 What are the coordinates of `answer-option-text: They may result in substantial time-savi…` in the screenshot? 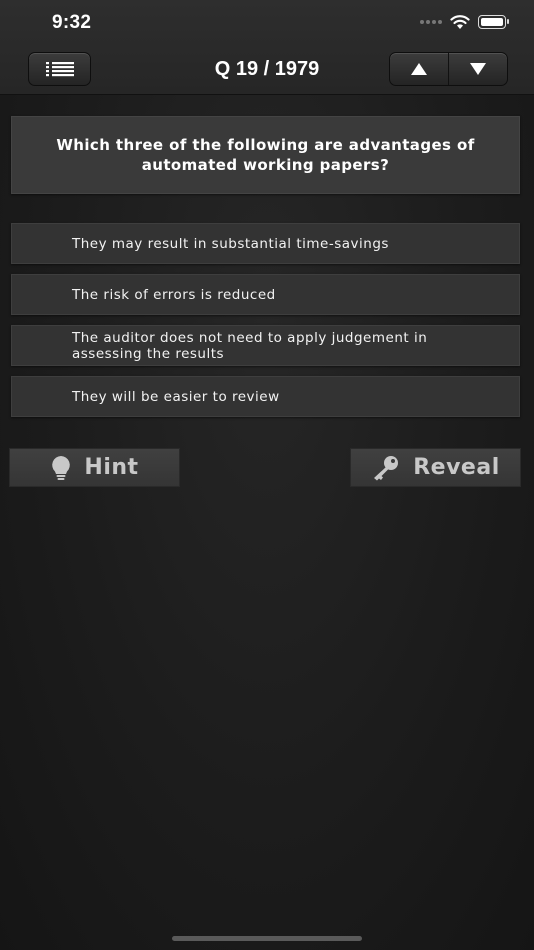 It's located at (230, 243).